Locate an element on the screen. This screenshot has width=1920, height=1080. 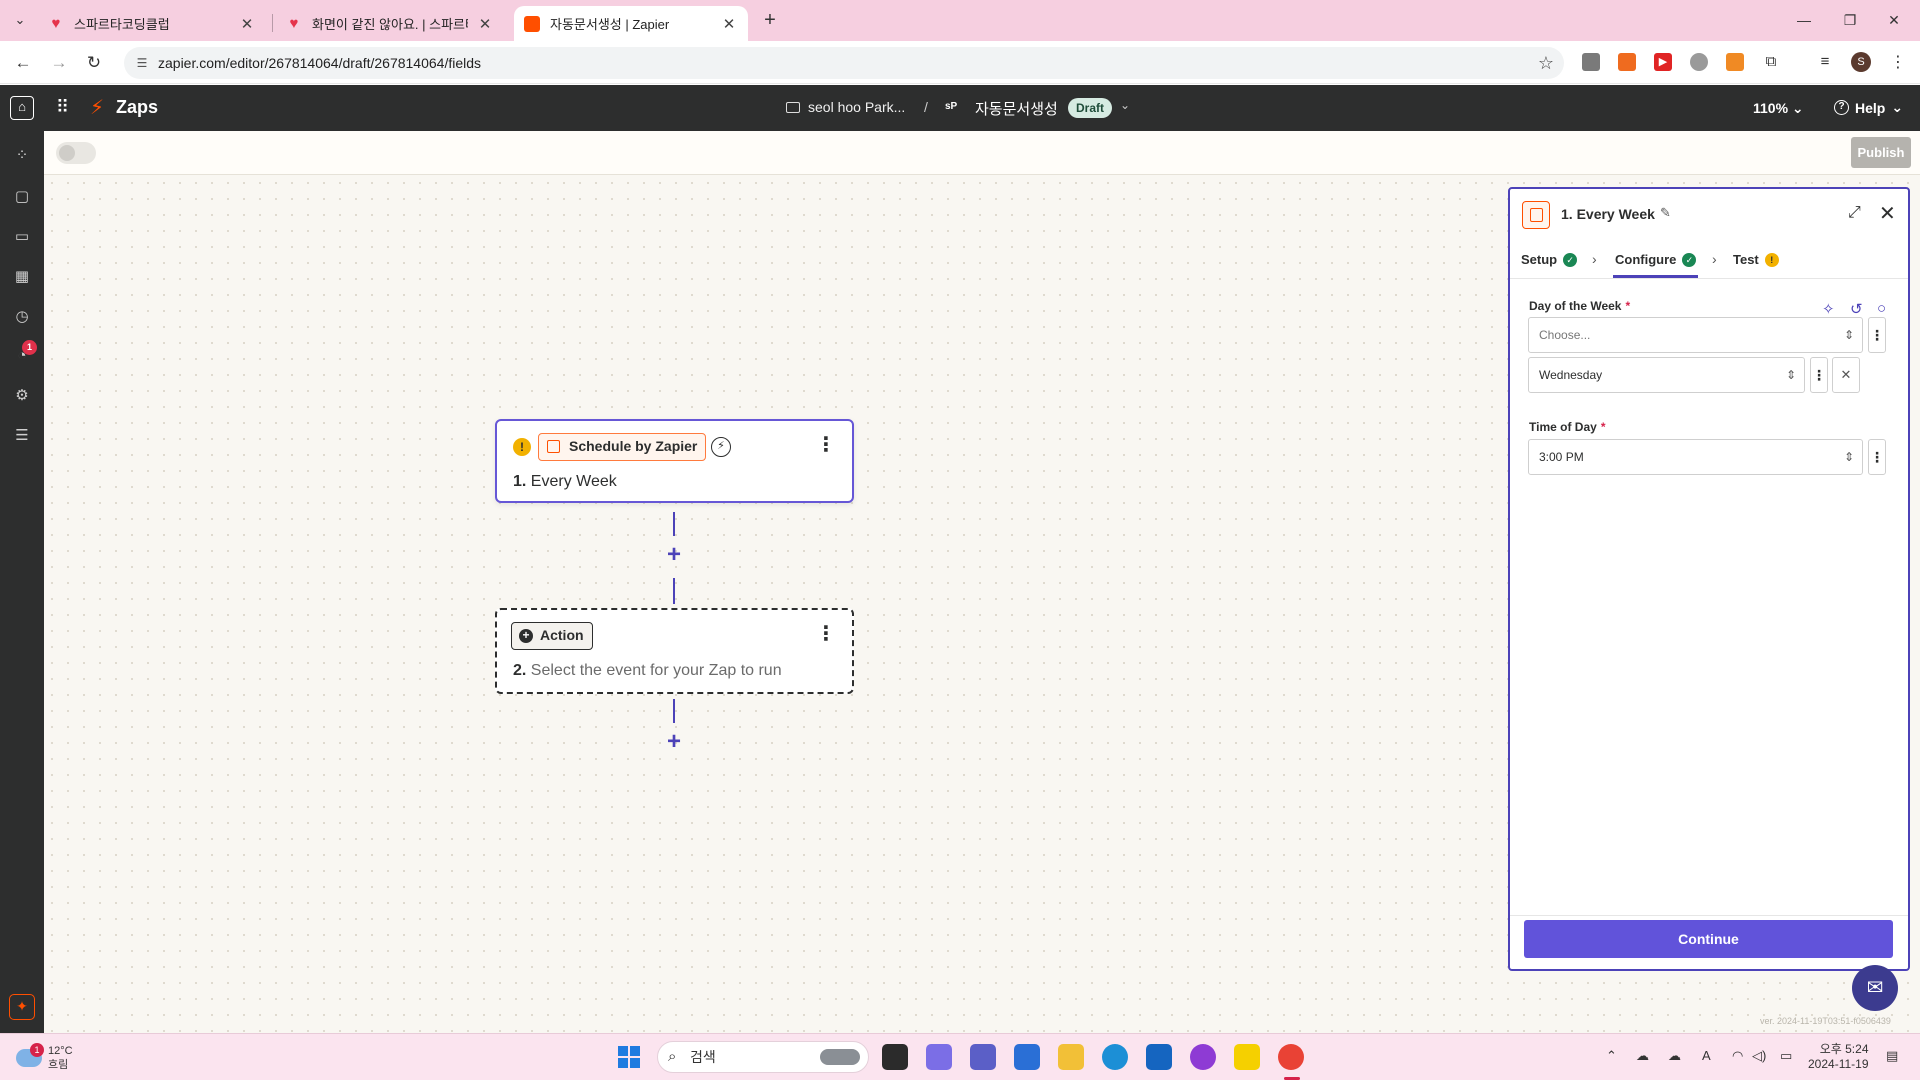
zoom-dropdown: 110% ⌄ is located at coordinates (1778, 108).